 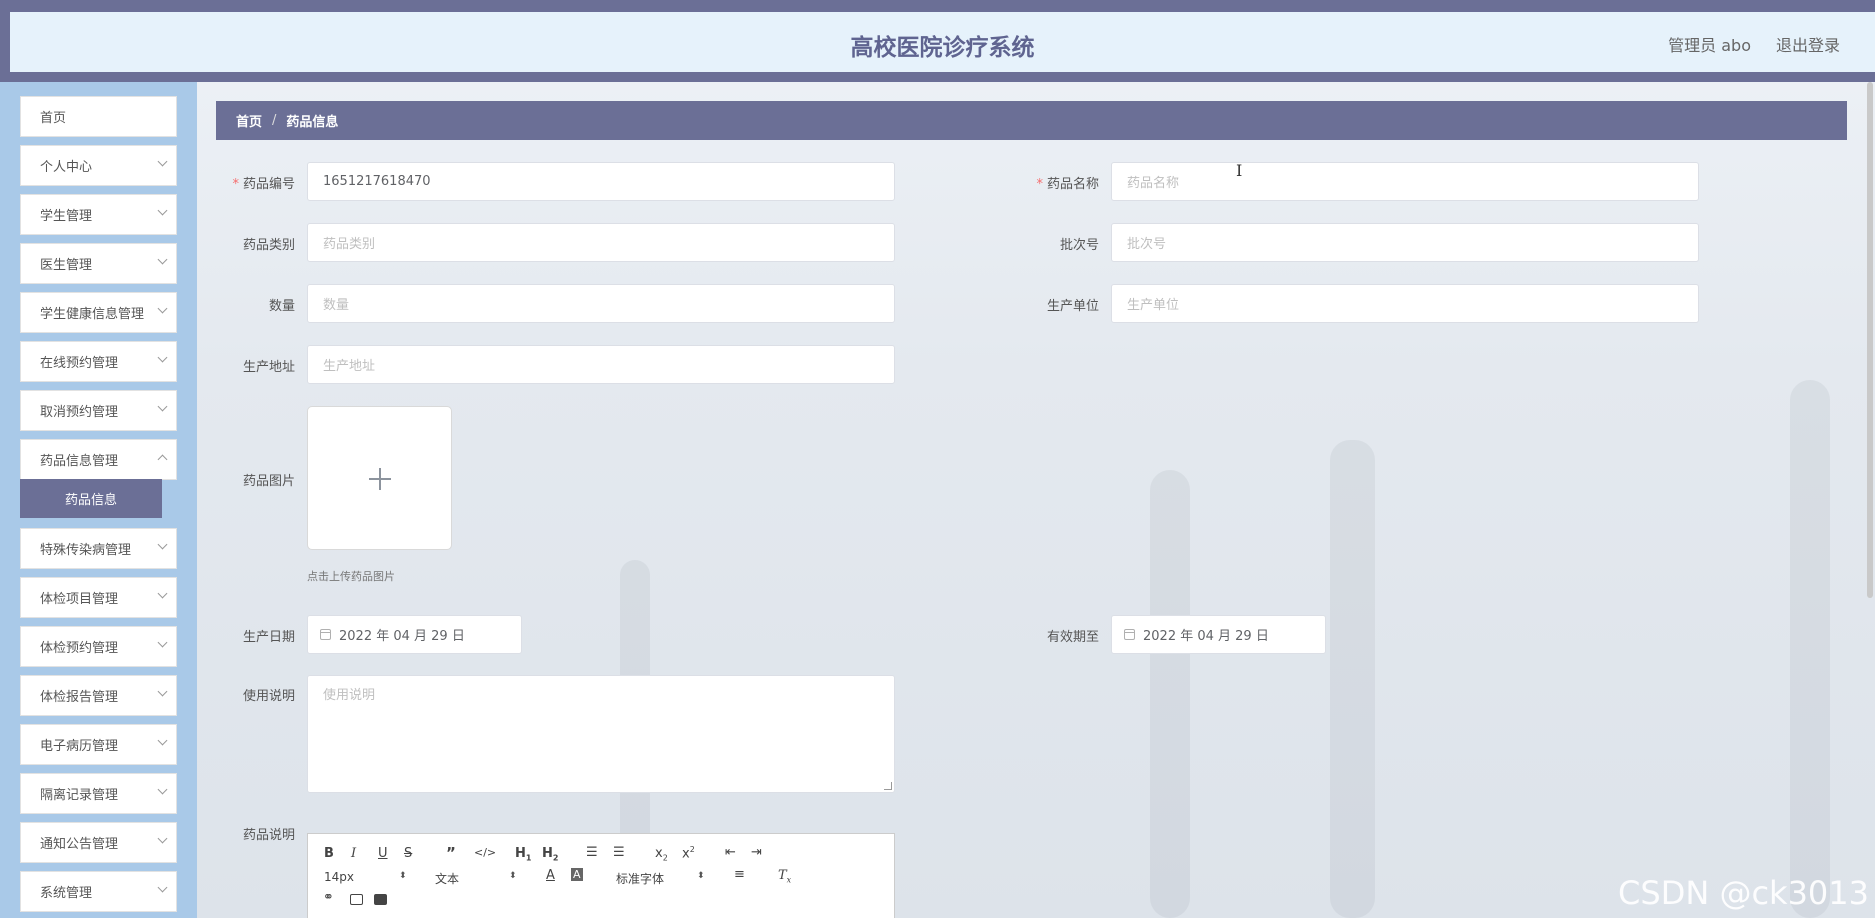 What do you see at coordinates (1239, 170) in the screenshot?
I see `text-cursor-icon: I` at bounding box center [1239, 170].